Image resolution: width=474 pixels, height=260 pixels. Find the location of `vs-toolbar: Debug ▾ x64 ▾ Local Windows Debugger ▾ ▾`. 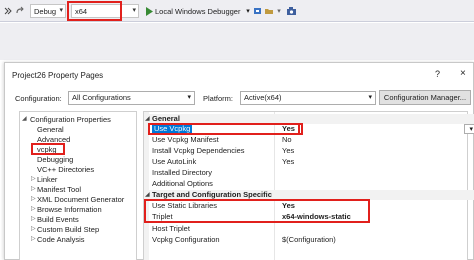

vs-toolbar: Debug ▾ x64 ▾ Local Windows Debugger ▾ ▾ is located at coordinates (237, 11).